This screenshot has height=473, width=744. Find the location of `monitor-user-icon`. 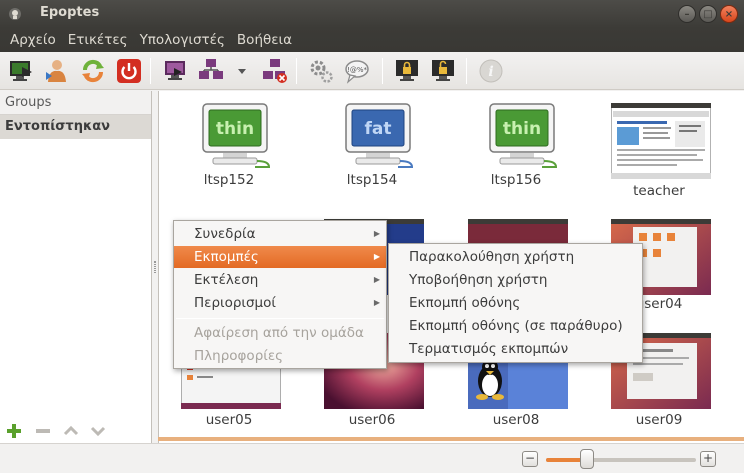

monitor-user-icon is located at coordinates (21, 71).